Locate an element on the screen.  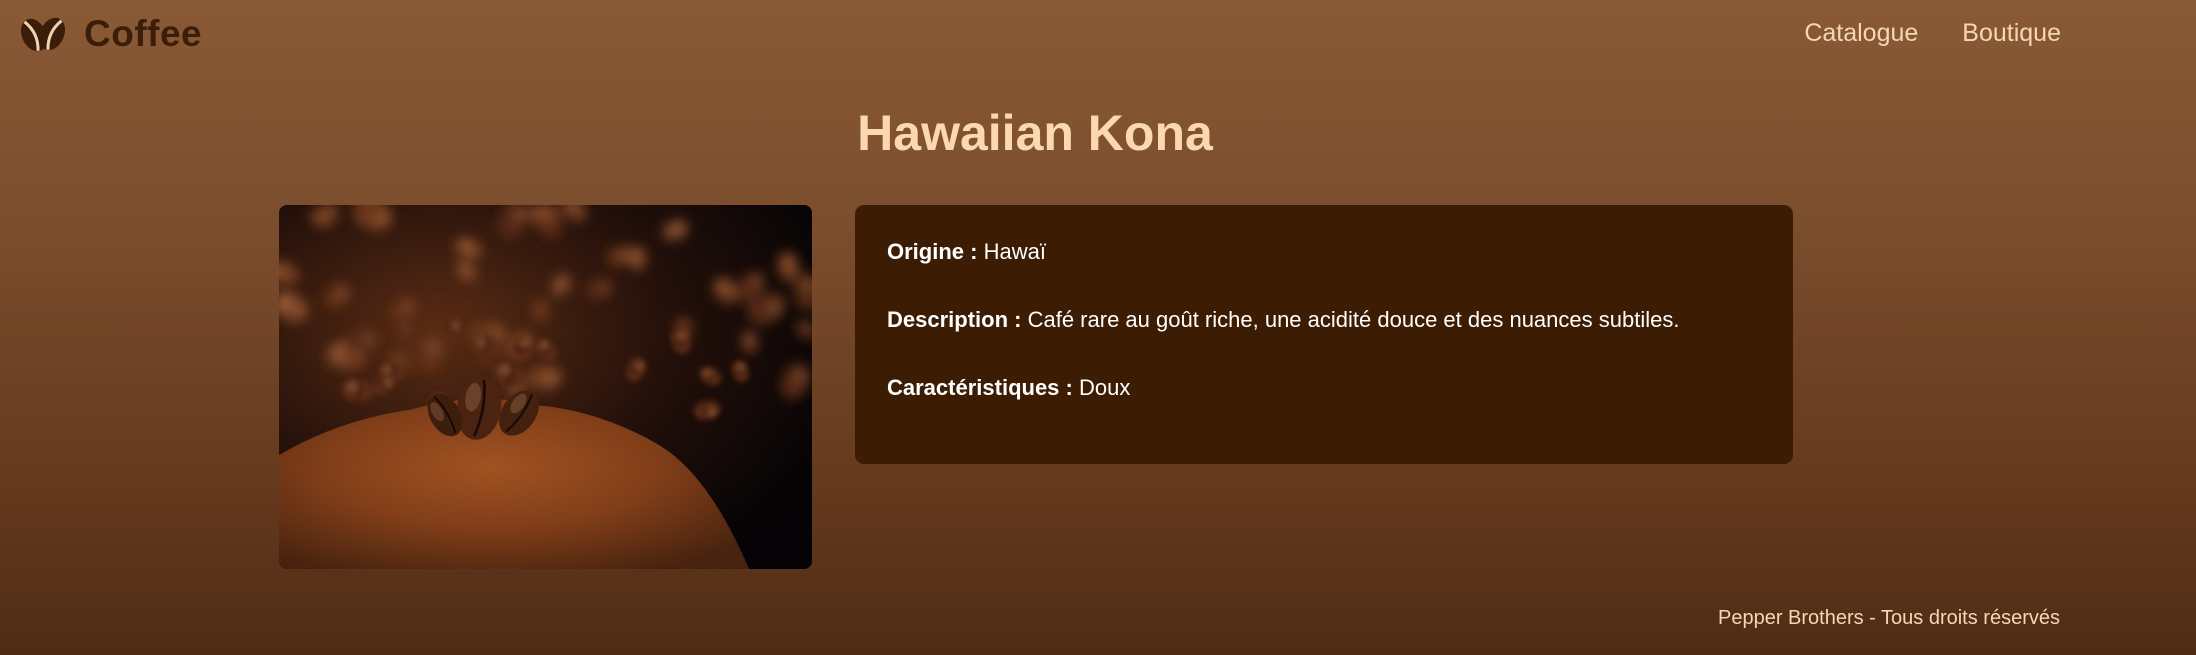
coffee-beans-icon is located at coordinates (44, 34).